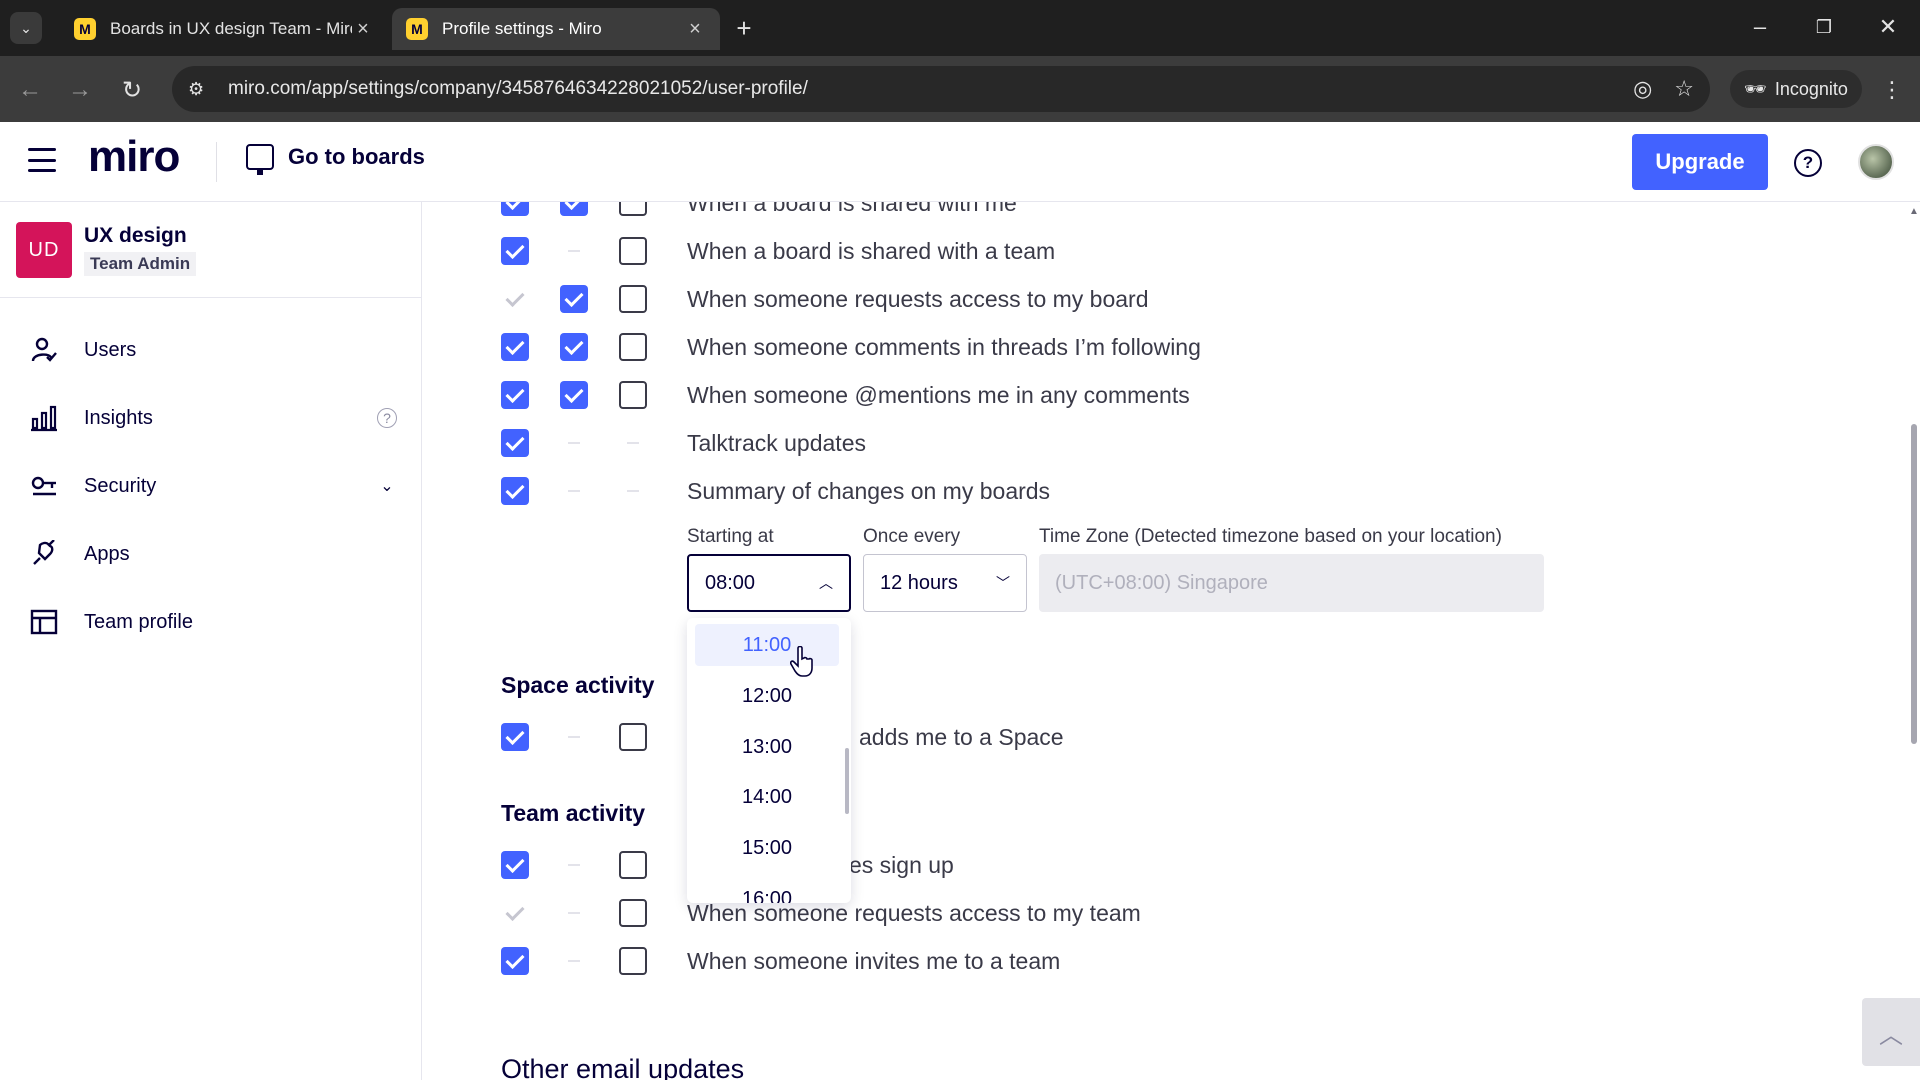 The width and height of the screenshot is (1920, 1080). I want to click on app-header: miro Go to boards Upgrade ?, so click(960, 162).